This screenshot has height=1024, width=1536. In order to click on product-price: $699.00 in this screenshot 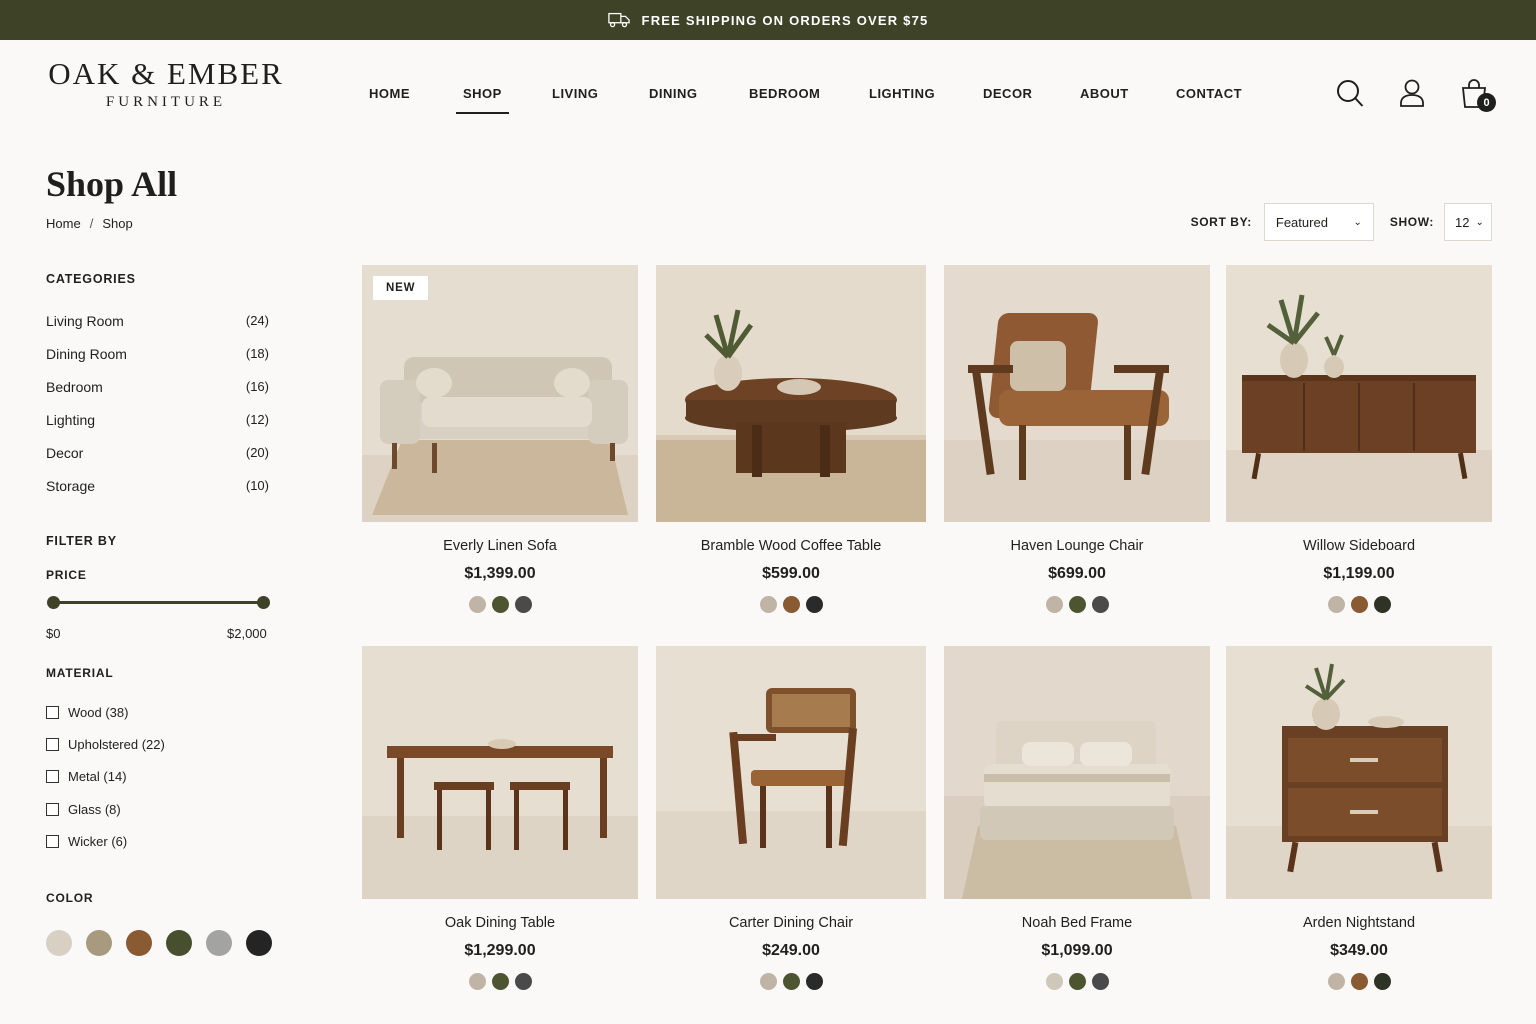, I will do `click(1077, 573)`.